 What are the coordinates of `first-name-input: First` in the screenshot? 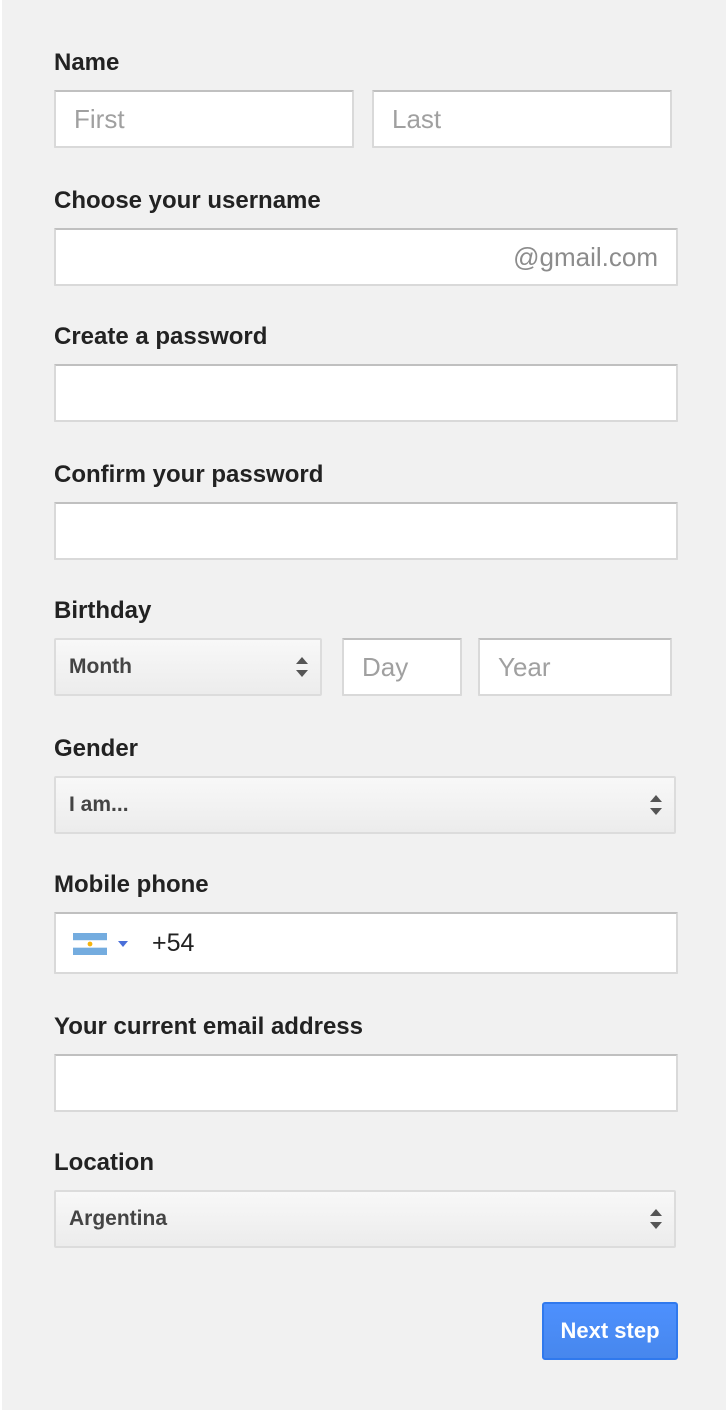 It's located at (204, 119).